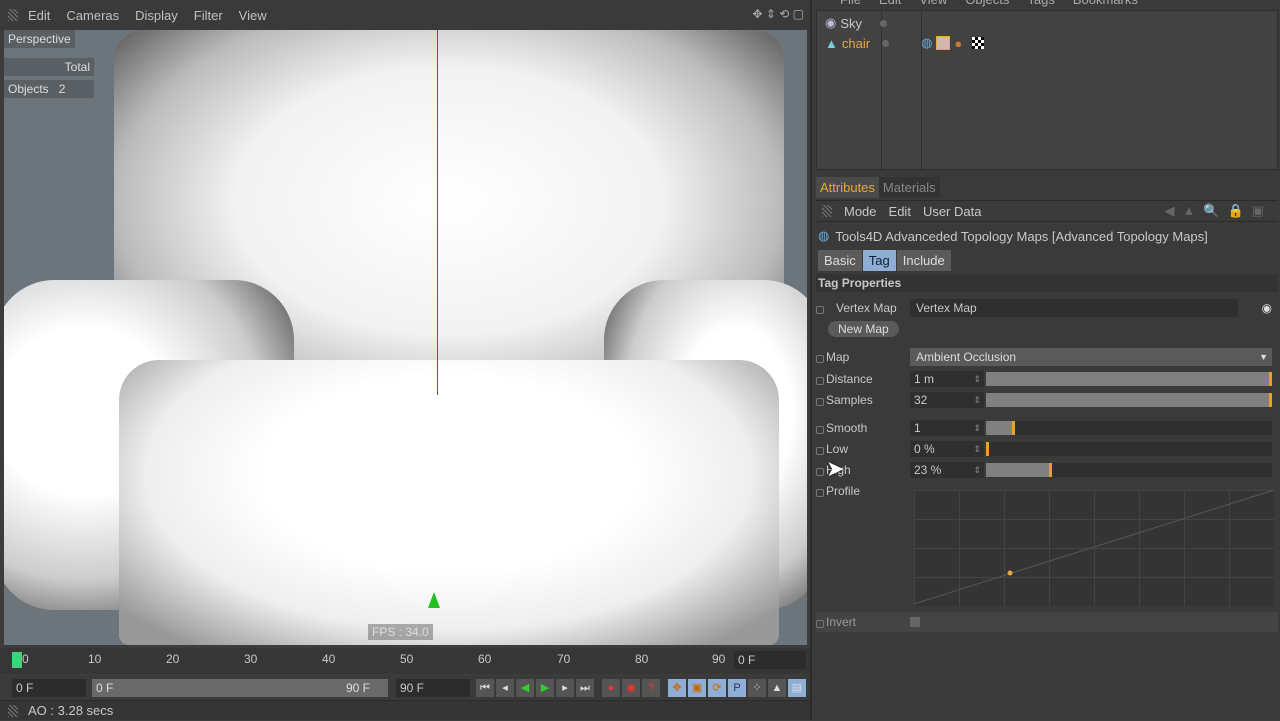  What do you see at coordinates (851, 23) in the screenshot?
I see `object-name: Sky` at bounding box center [851, 23].